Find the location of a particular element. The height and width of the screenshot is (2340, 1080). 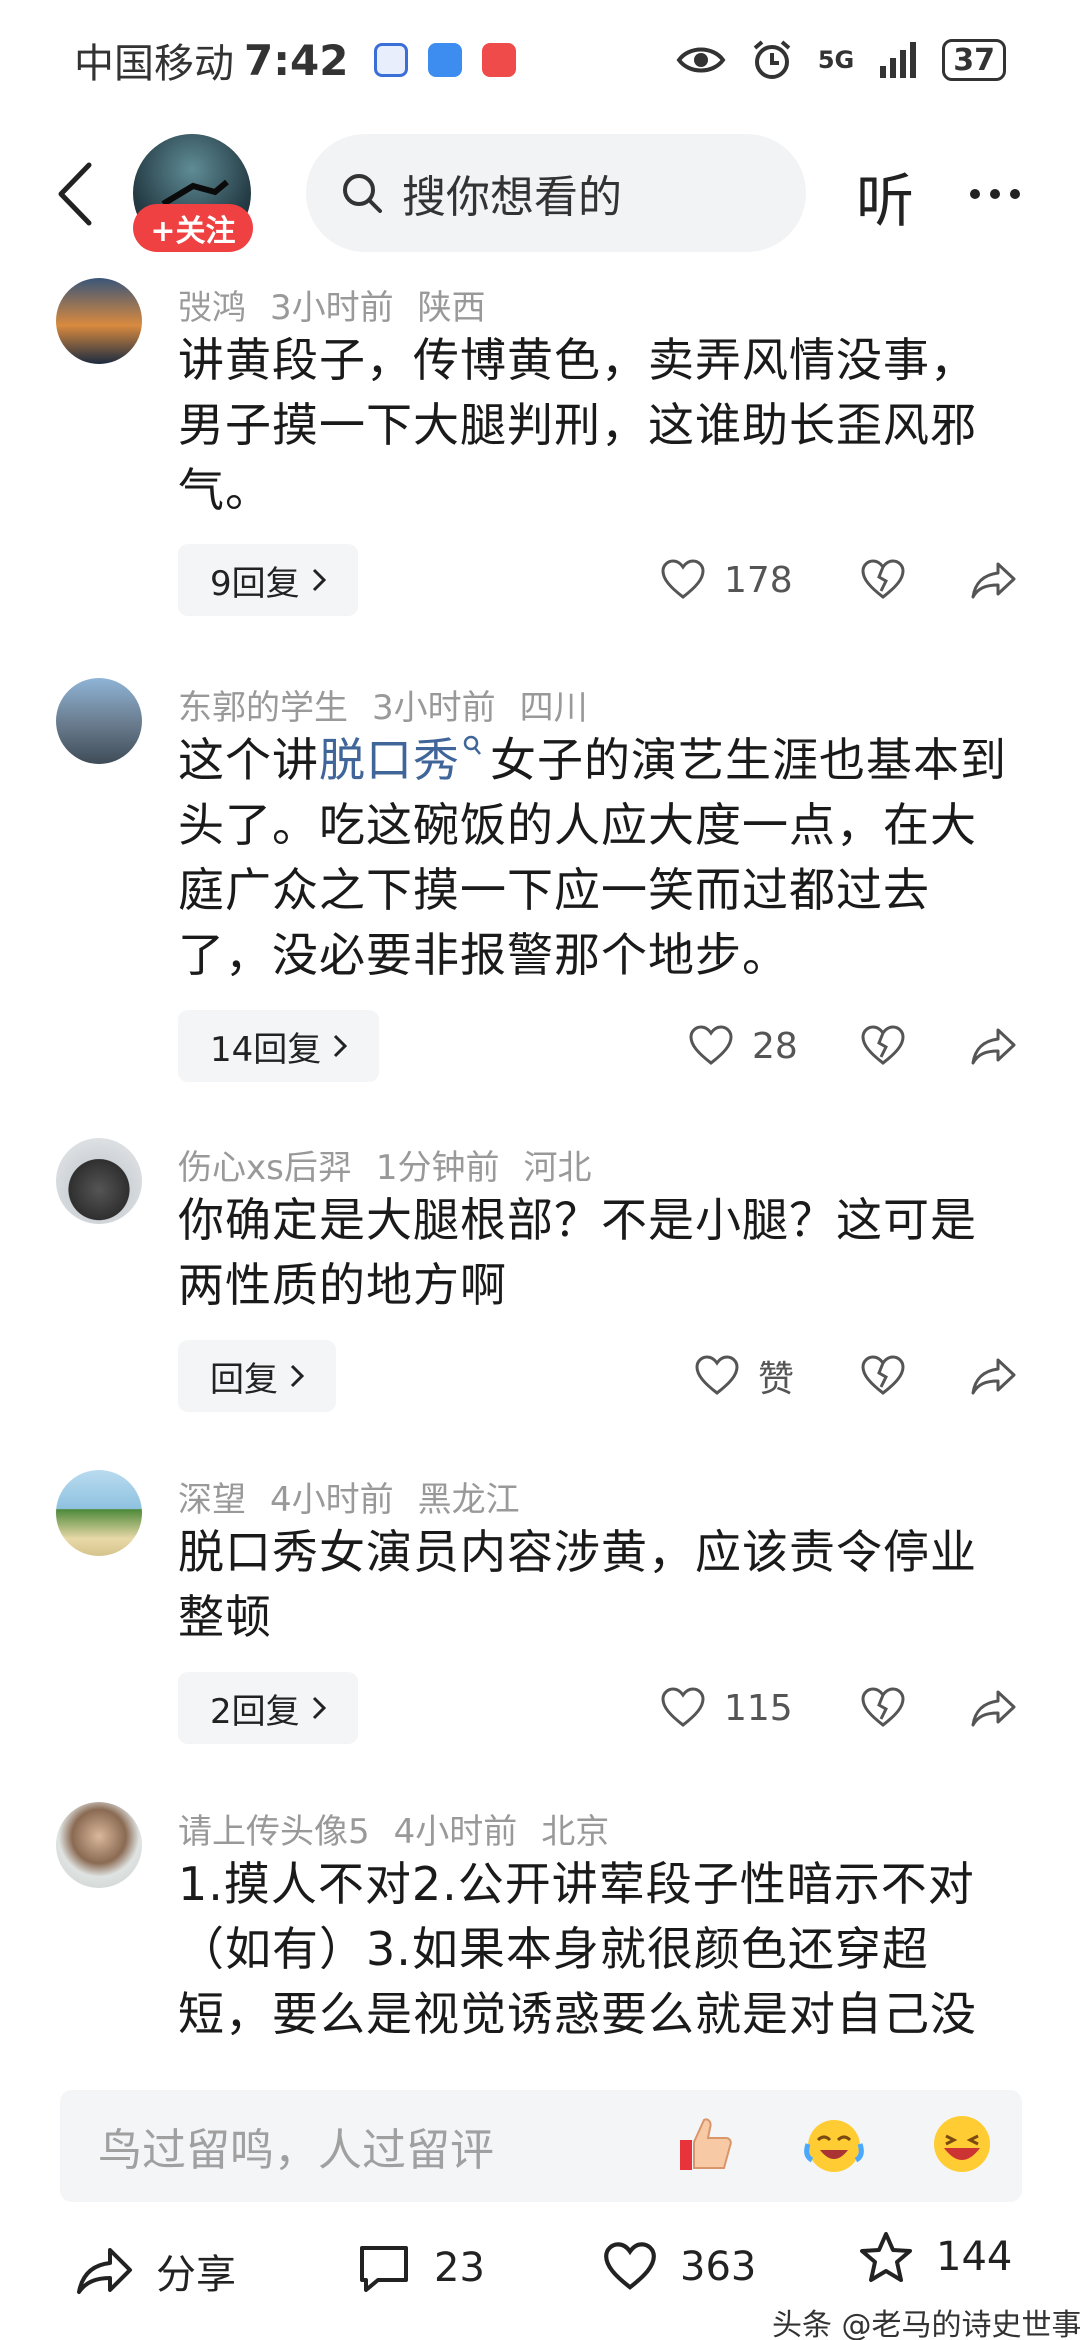

like-count: 115 is located at coordinates (758, 1708).